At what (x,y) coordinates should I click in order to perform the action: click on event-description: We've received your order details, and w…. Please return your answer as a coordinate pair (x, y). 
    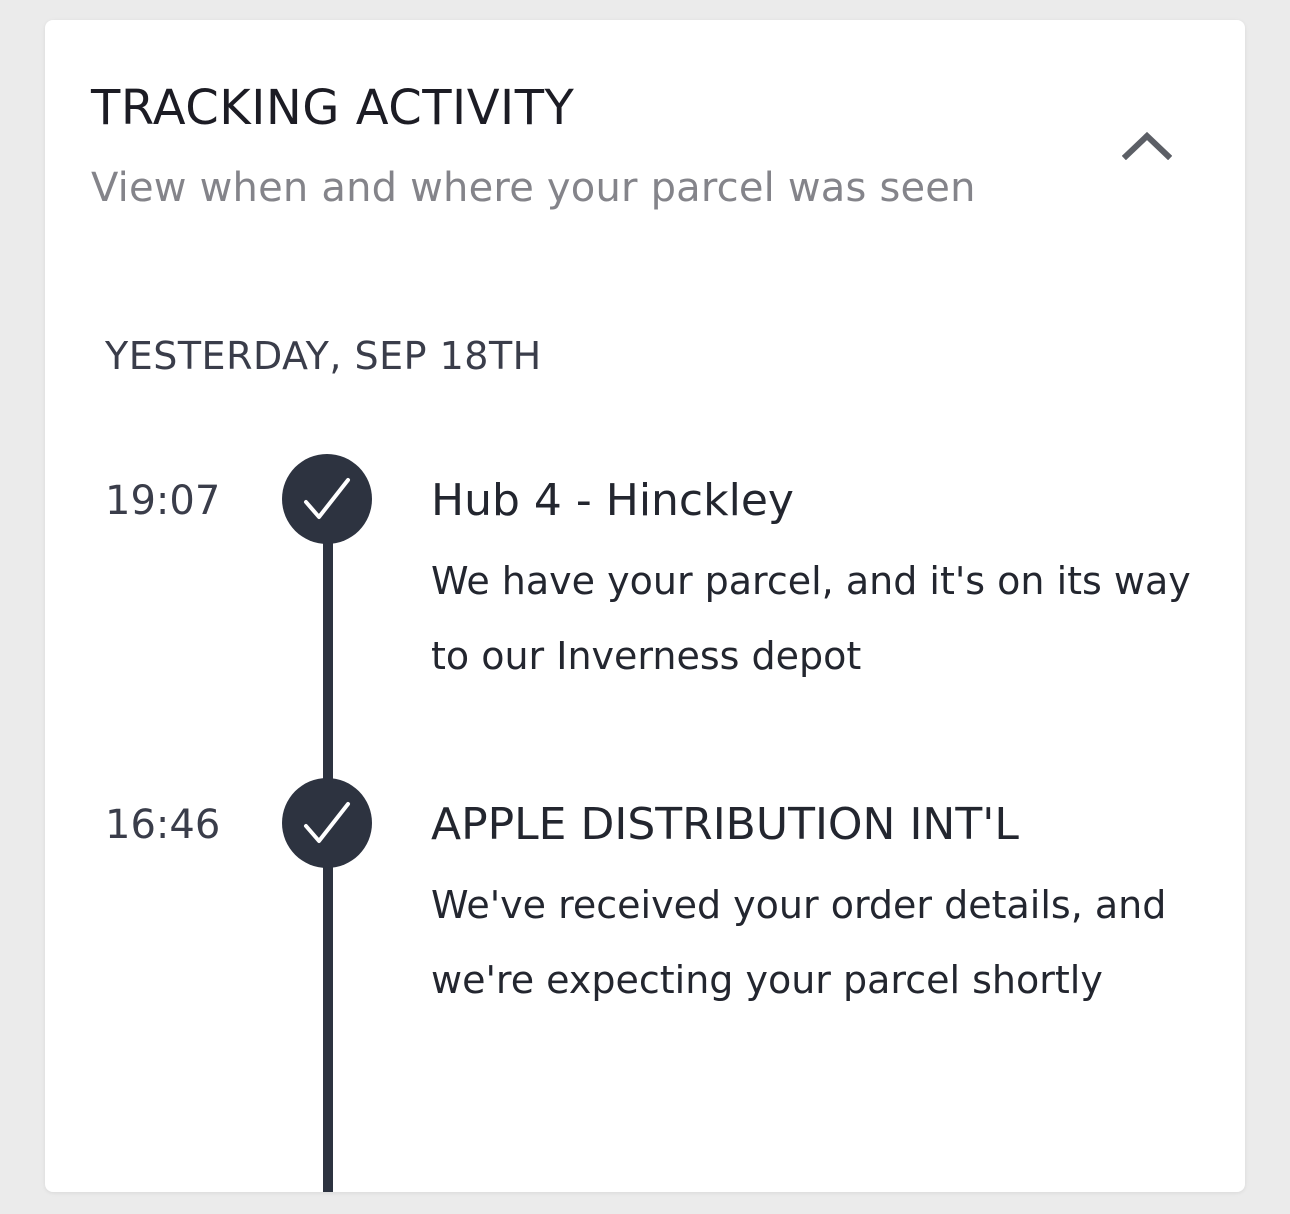
    Looking at the image, I should click on (799, 942).